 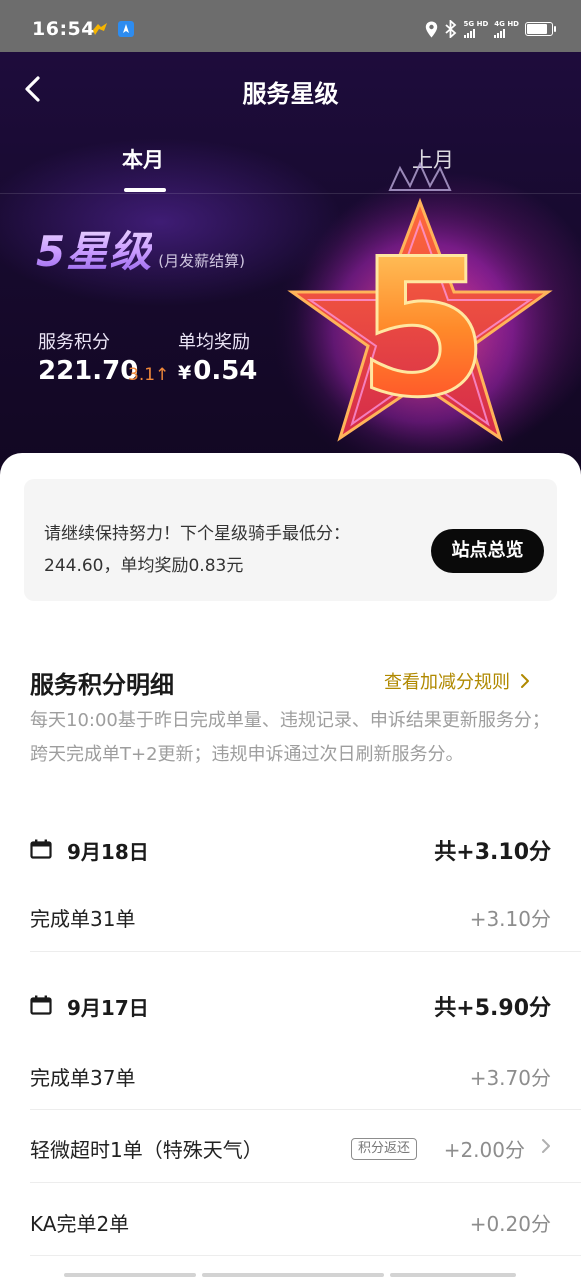 I want to click on reward-value: ¥0.54, so click(x=217, y=371).